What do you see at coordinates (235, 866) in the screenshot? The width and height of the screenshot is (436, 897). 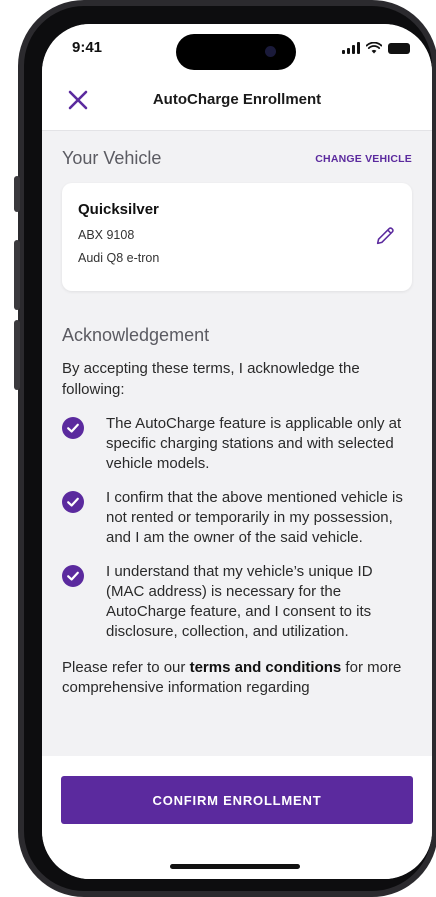 I see `home-indicator` at bounding box center [235, 866].